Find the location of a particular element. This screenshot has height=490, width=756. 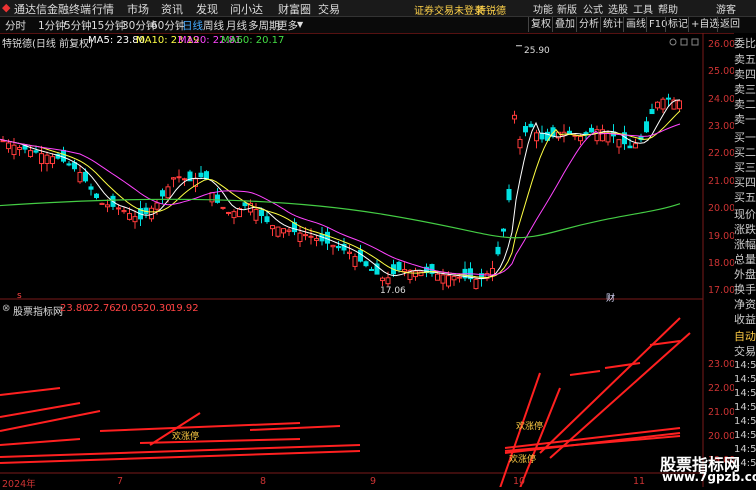

menu-stock-picker: 选股 is located at coordinates (618, 8).